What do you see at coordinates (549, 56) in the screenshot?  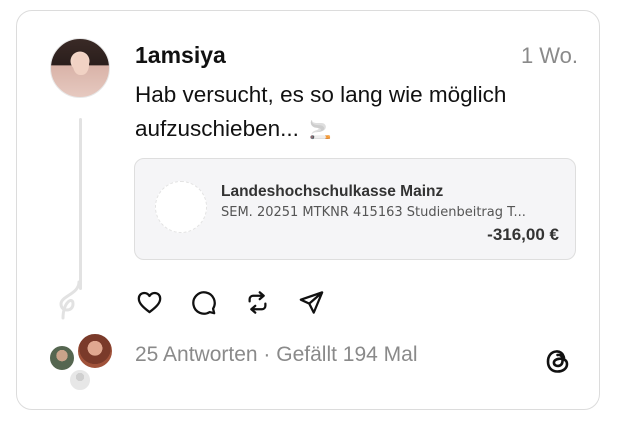 I see `post-timestamp: 1 Wo.` at bounding box center [549, 56].